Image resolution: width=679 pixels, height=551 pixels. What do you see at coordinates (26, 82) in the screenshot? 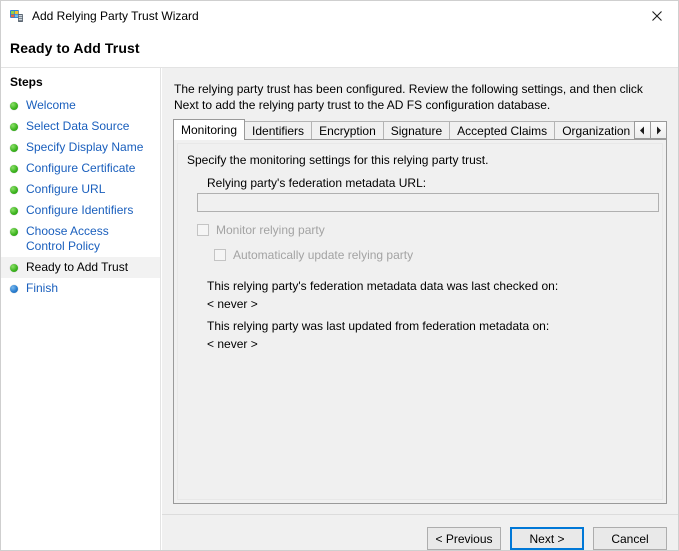
I see `steps-heading: Steps` at bounding box center [26, 82].